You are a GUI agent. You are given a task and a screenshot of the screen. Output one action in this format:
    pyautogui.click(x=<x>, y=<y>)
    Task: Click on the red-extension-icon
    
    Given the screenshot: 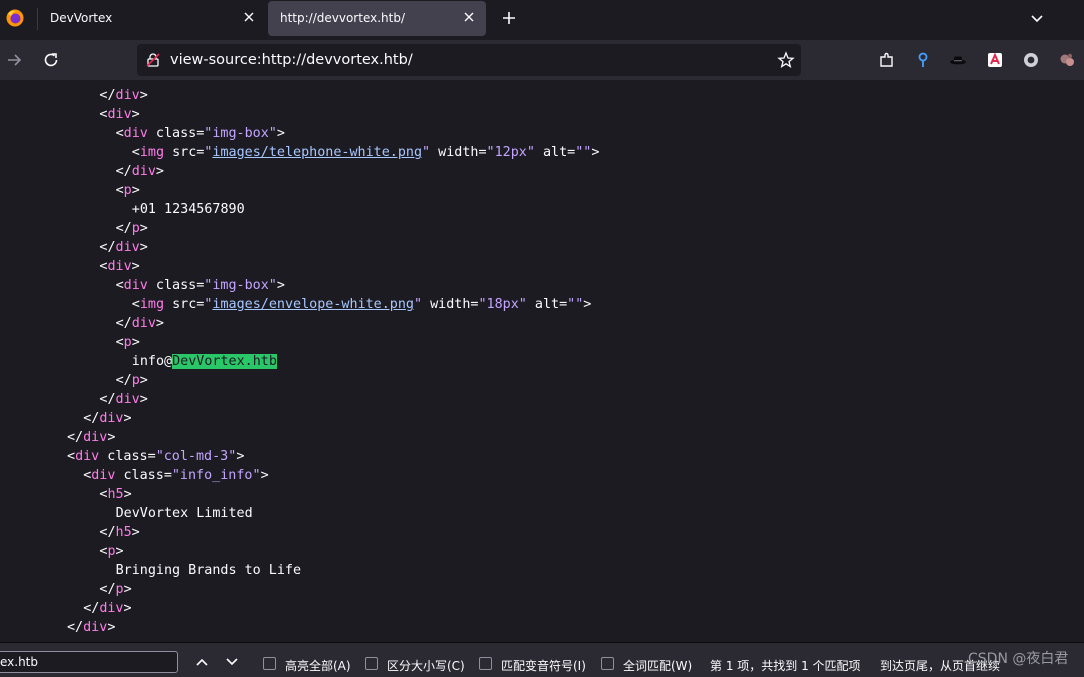 What is the action you would take?
    pyautogui.click(x=995, y=60)
    